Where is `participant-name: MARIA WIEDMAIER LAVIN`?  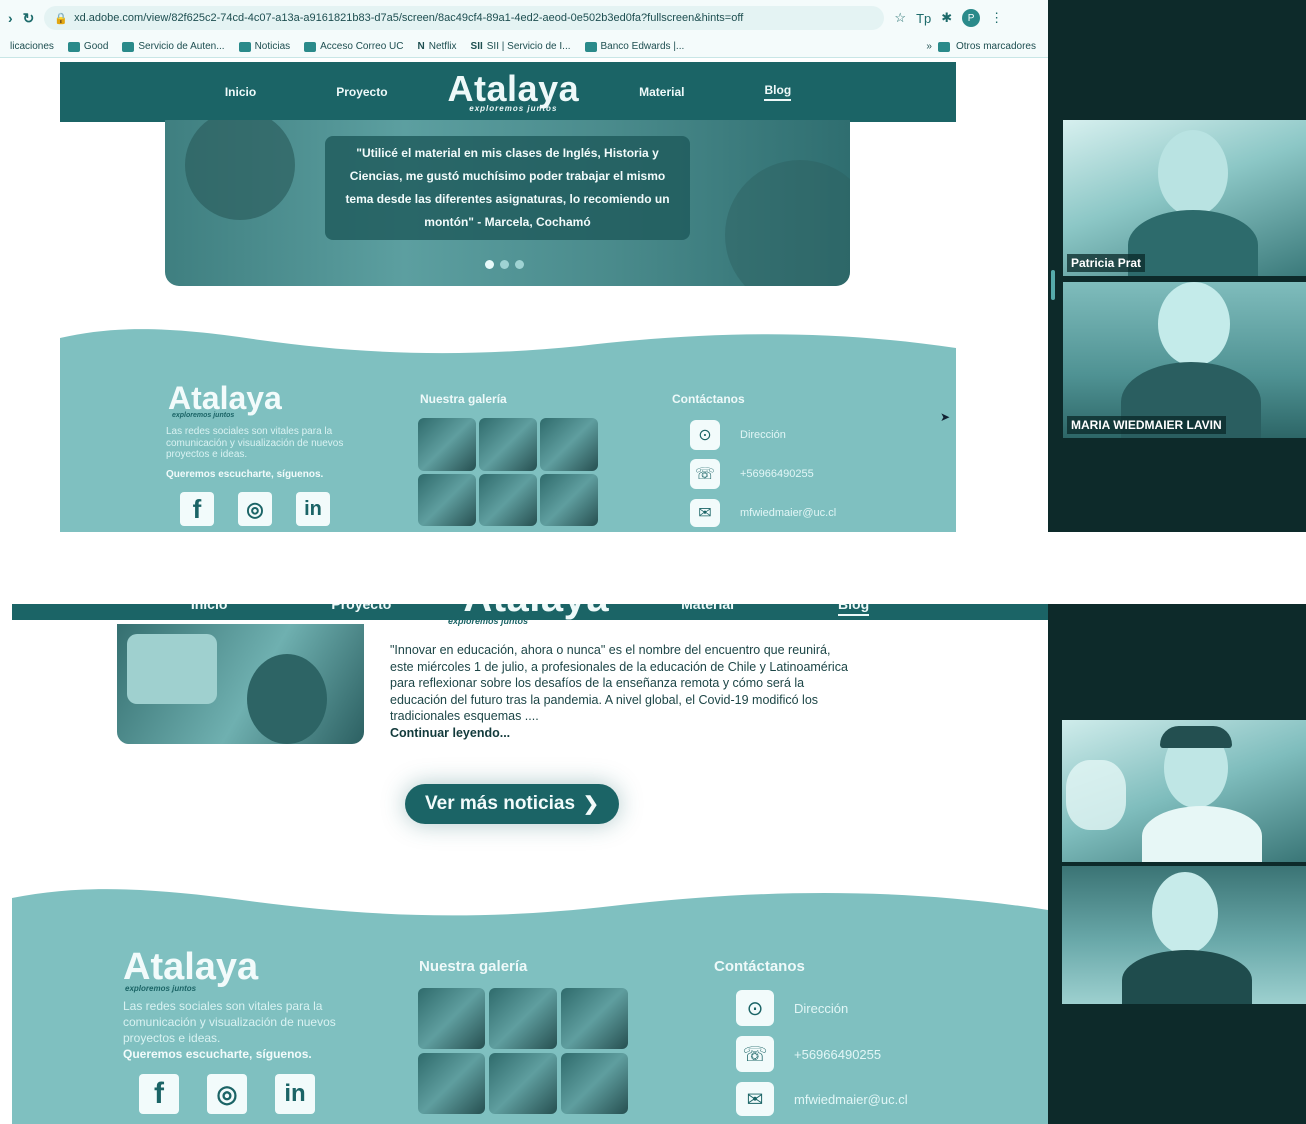 participant-name: MARIA WIEDMAIER LAVIN is located at coordinates (1146, 425).